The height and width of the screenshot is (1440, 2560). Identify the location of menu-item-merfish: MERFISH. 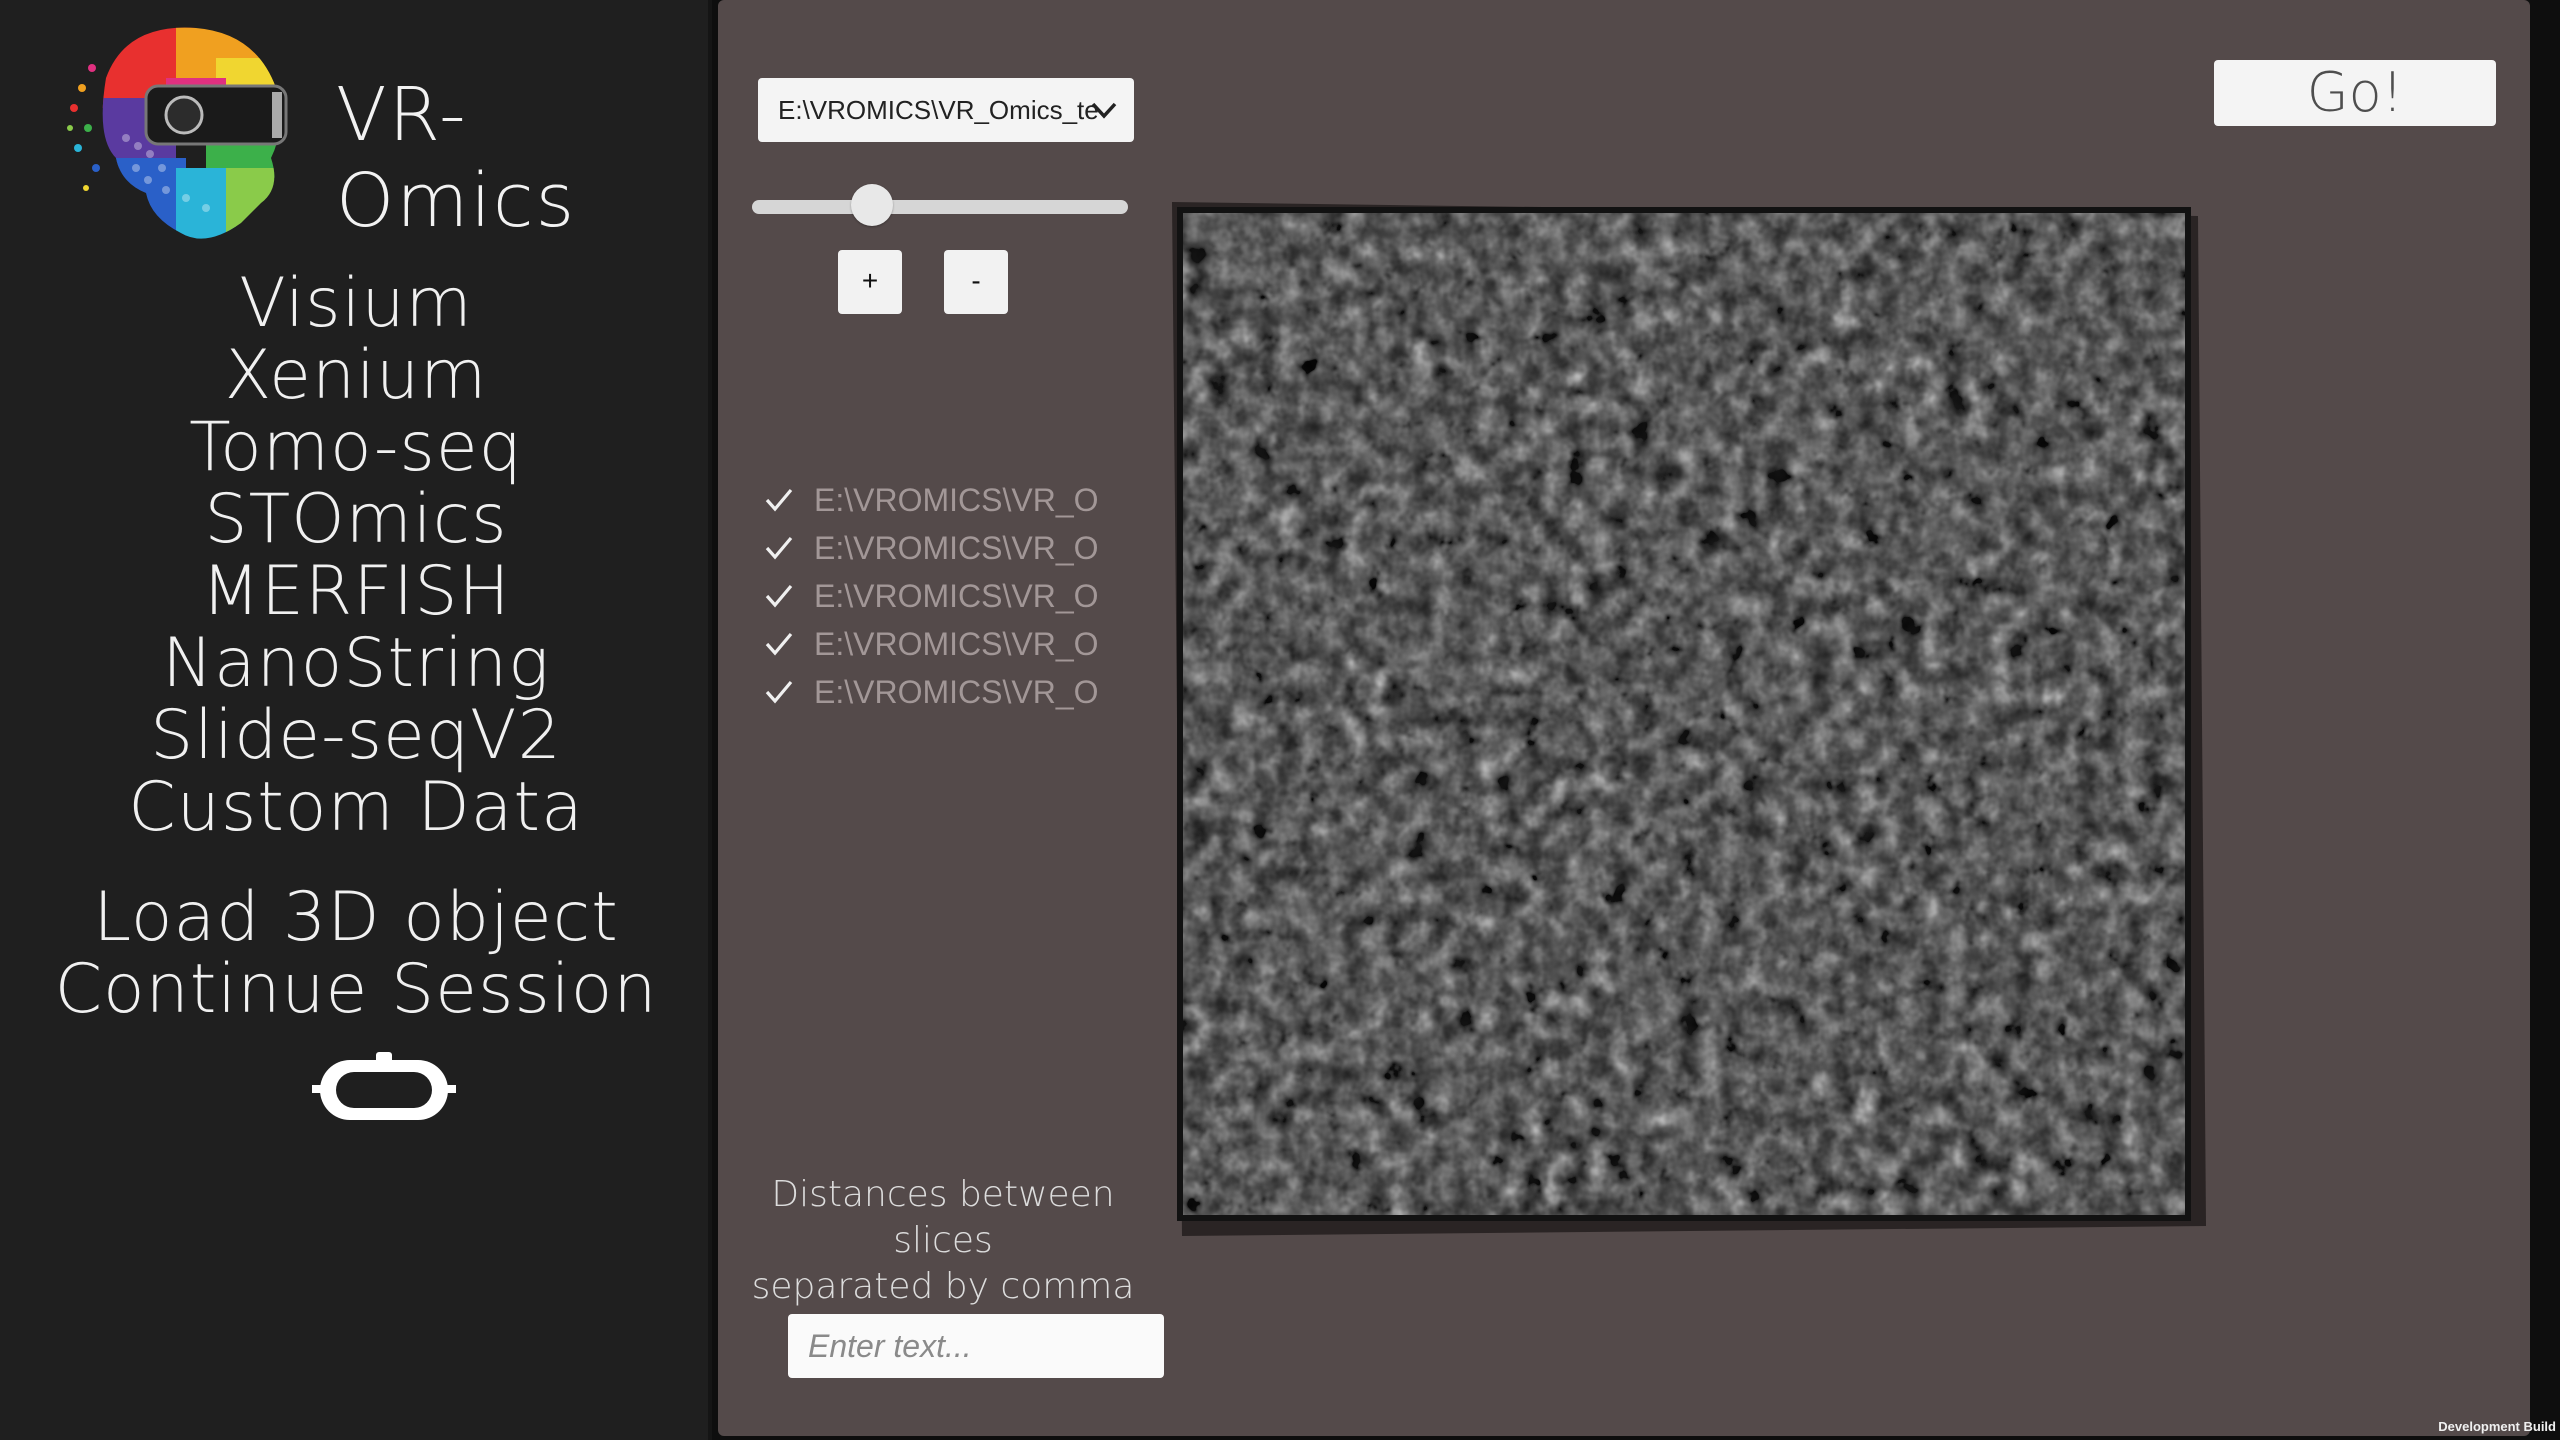
(356, 592).